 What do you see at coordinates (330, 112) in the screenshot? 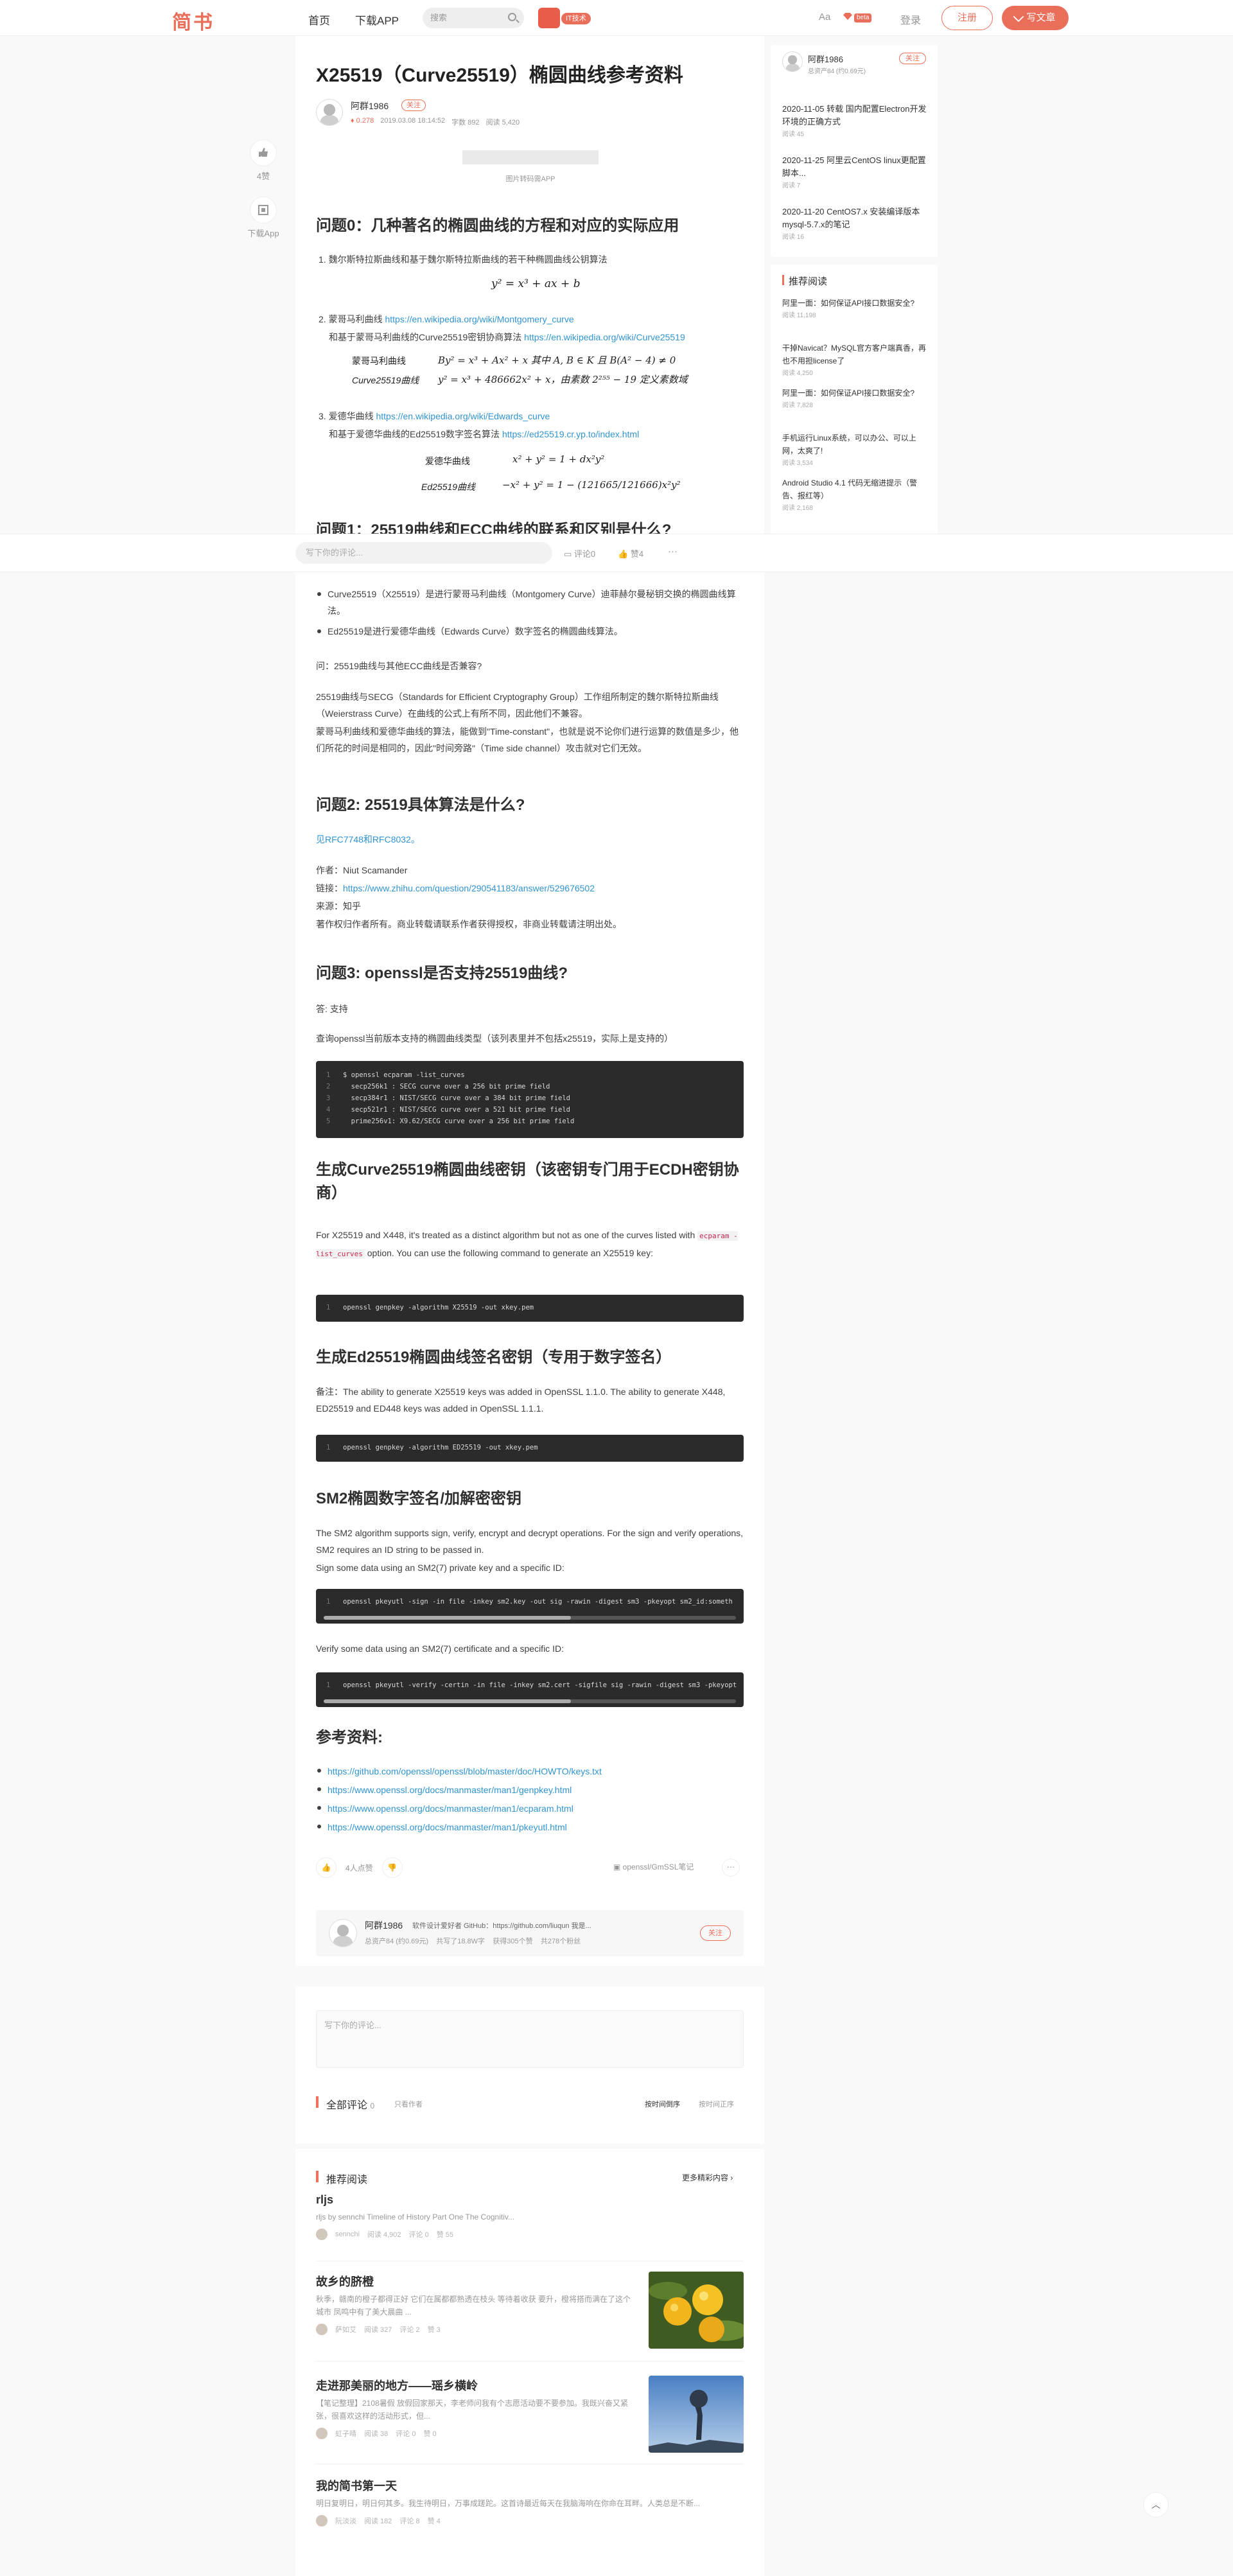
I see `author-avatar` at bounding box center [330, 112].